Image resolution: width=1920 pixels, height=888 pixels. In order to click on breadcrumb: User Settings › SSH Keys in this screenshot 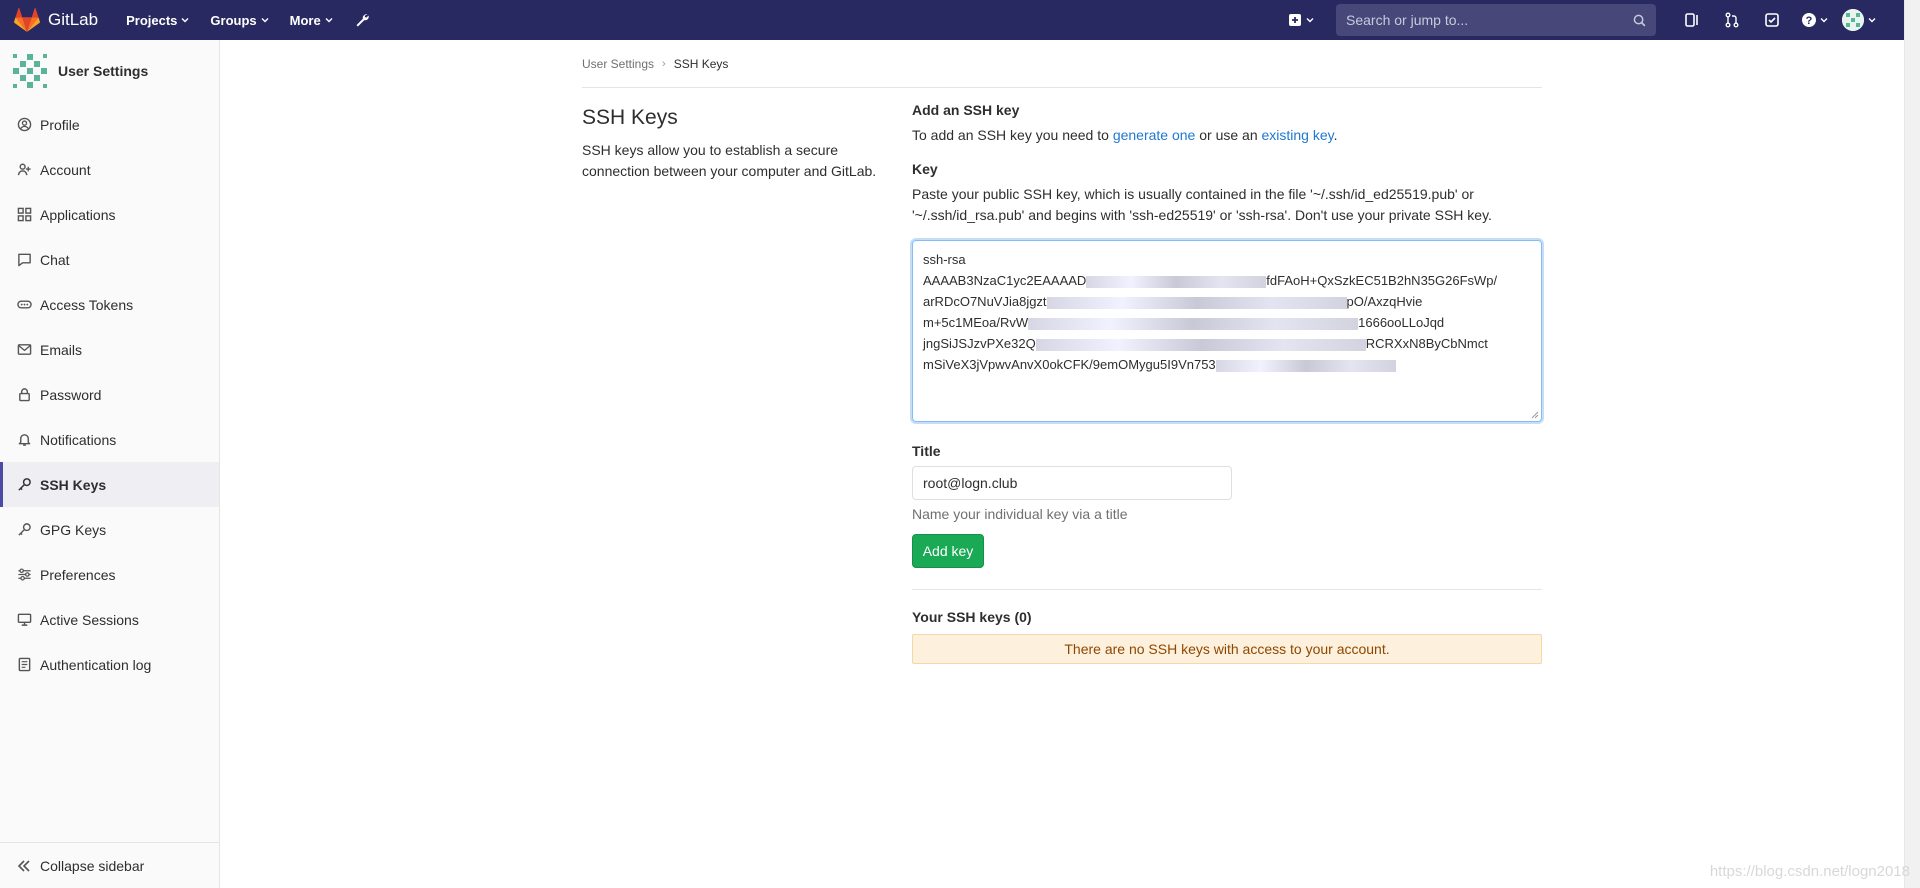, I will do `click(1062, 64)`.